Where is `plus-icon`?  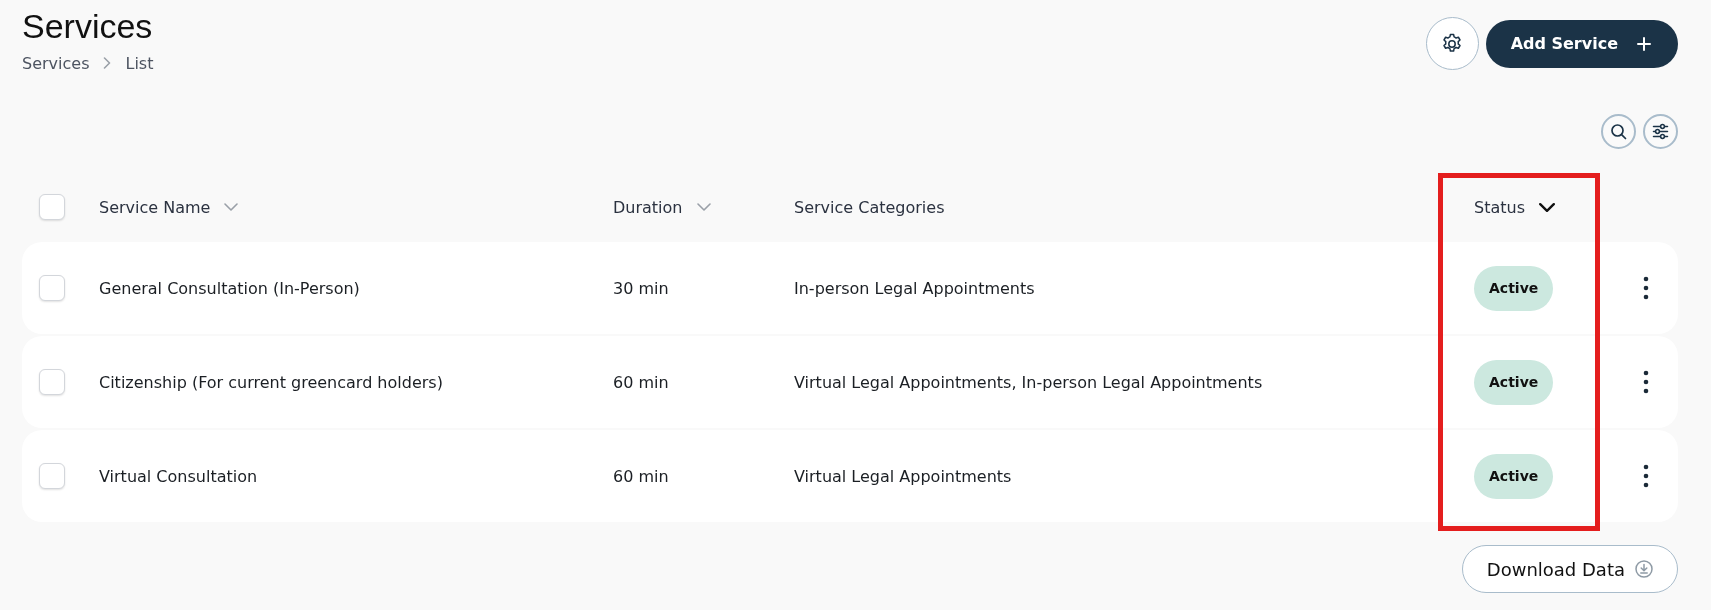 plus-icon is located at coordinates (1644, 43).